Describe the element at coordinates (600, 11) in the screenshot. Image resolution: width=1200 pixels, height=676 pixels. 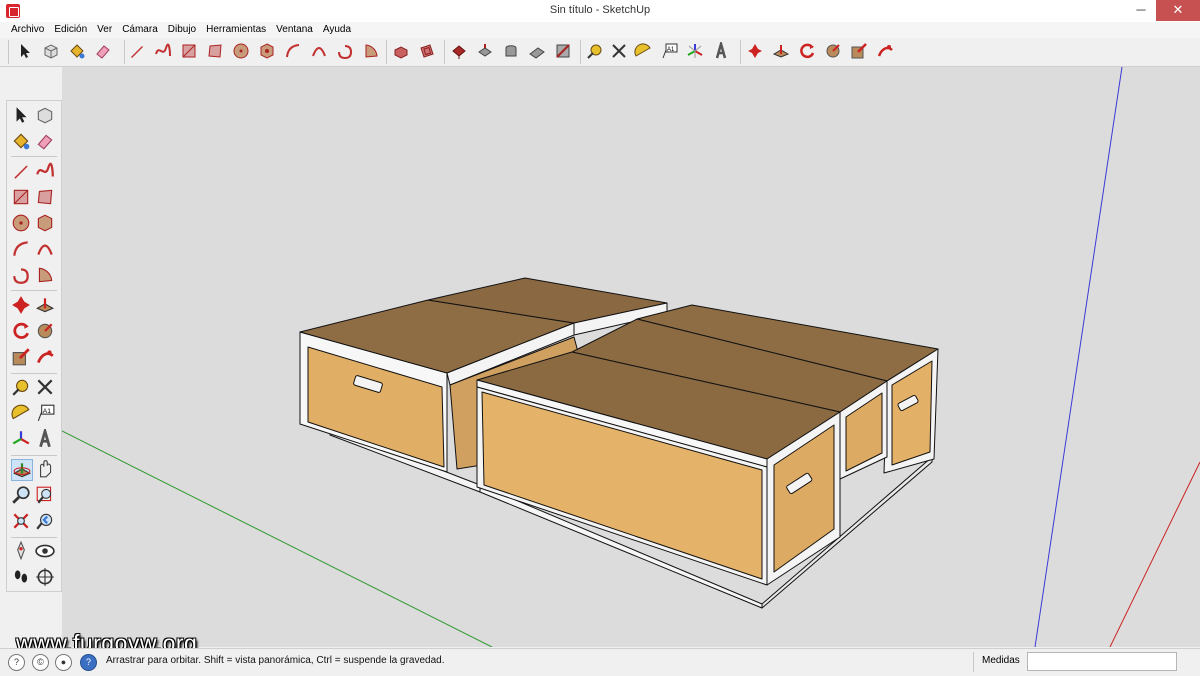
I see `title-bar: Sin título - SketchUp ─ □ ✕` at that location.